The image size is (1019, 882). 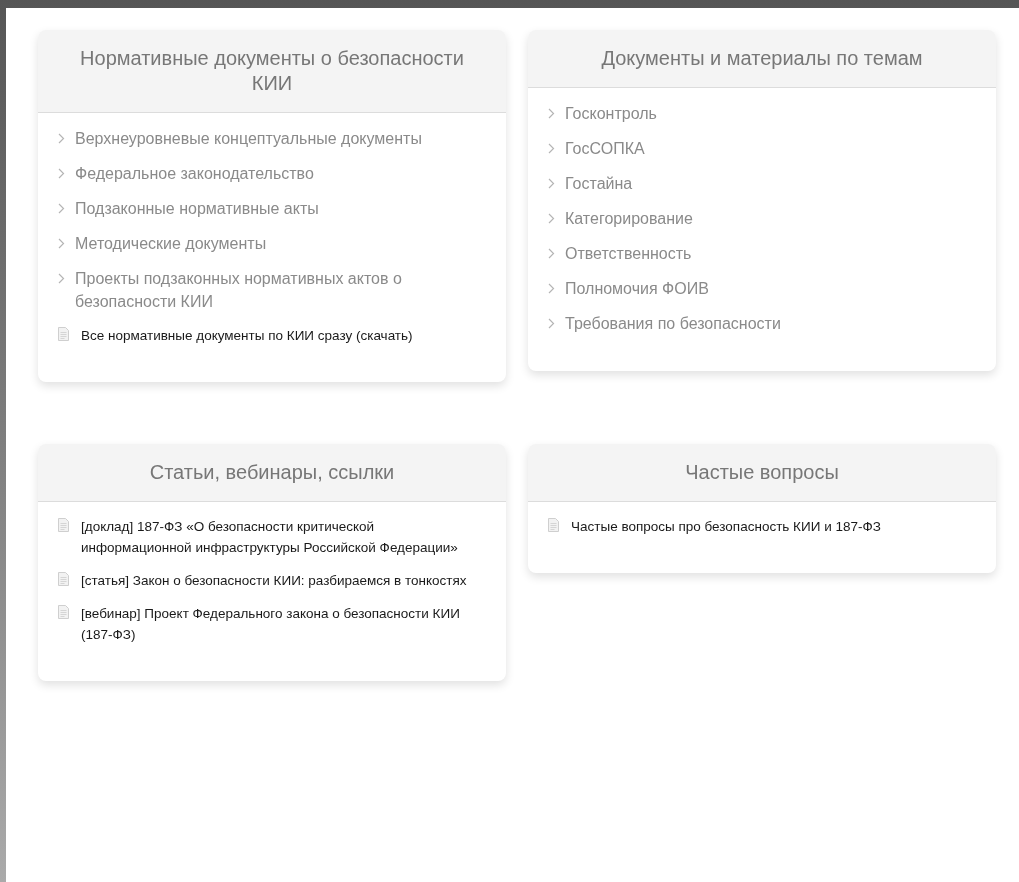 I want to click on card-title: Нормативные документы о безопасности КИИ, so click(x=272, y=71).